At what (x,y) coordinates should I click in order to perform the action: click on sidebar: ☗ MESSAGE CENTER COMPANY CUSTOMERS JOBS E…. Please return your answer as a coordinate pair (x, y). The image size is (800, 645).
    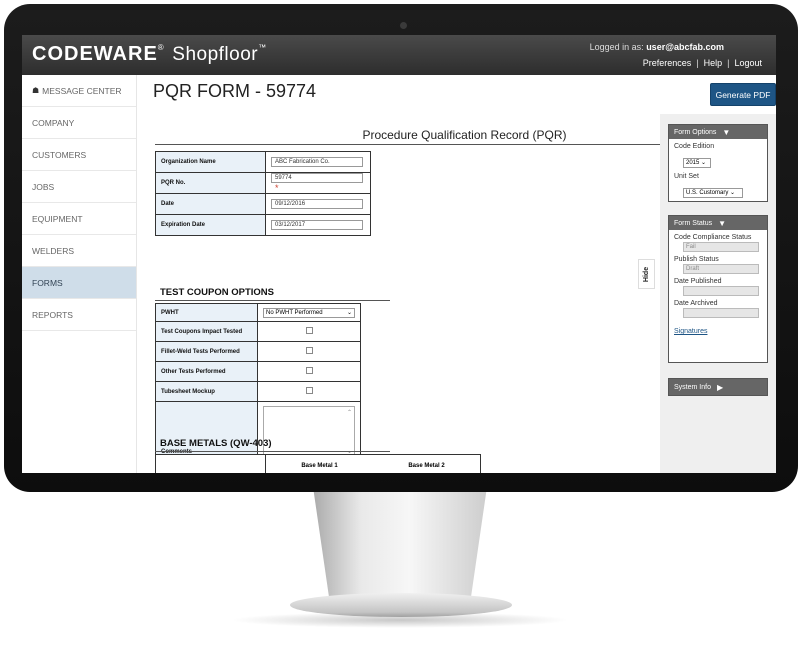
    Looking at the image, I should click on (79, 274).